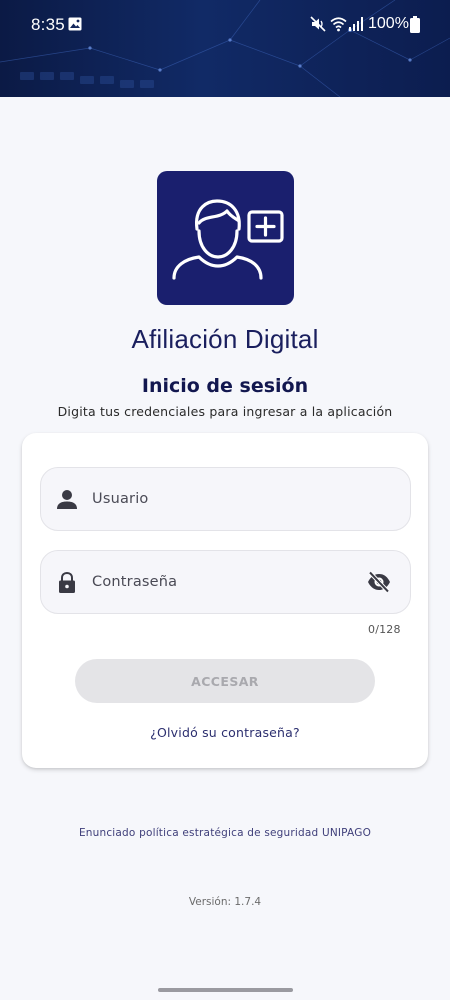 The height and width of the screenshot is (1000, 450). What do you see at coordinates (379, 582) in the screenshot?
I see `eye-off-icon` at bounding box center [379, 582].